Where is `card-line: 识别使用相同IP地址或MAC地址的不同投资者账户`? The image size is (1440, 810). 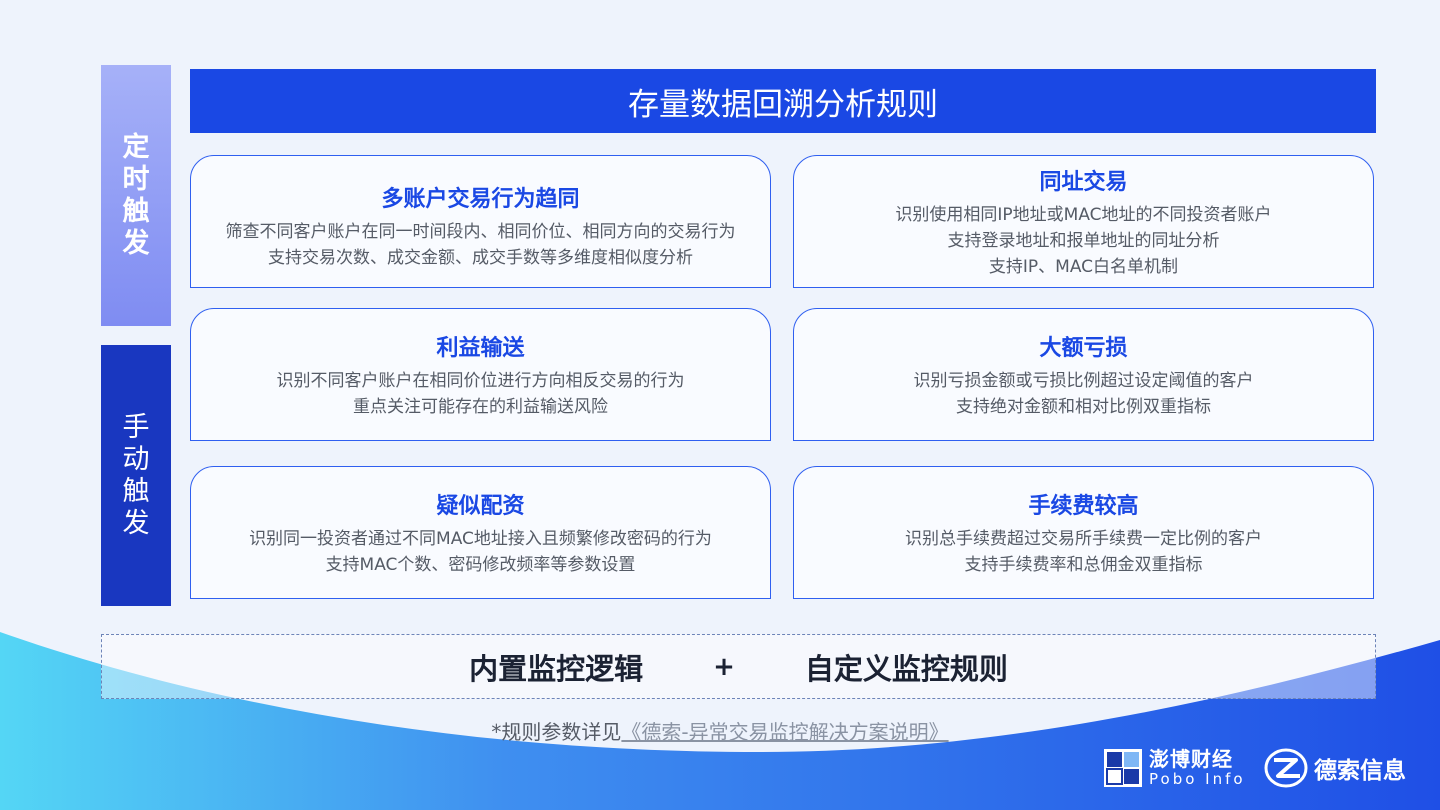 card-line: 识别使用相同IP地址或MAC地址的不同投资者账户 is located at coordinates (1083, 214).